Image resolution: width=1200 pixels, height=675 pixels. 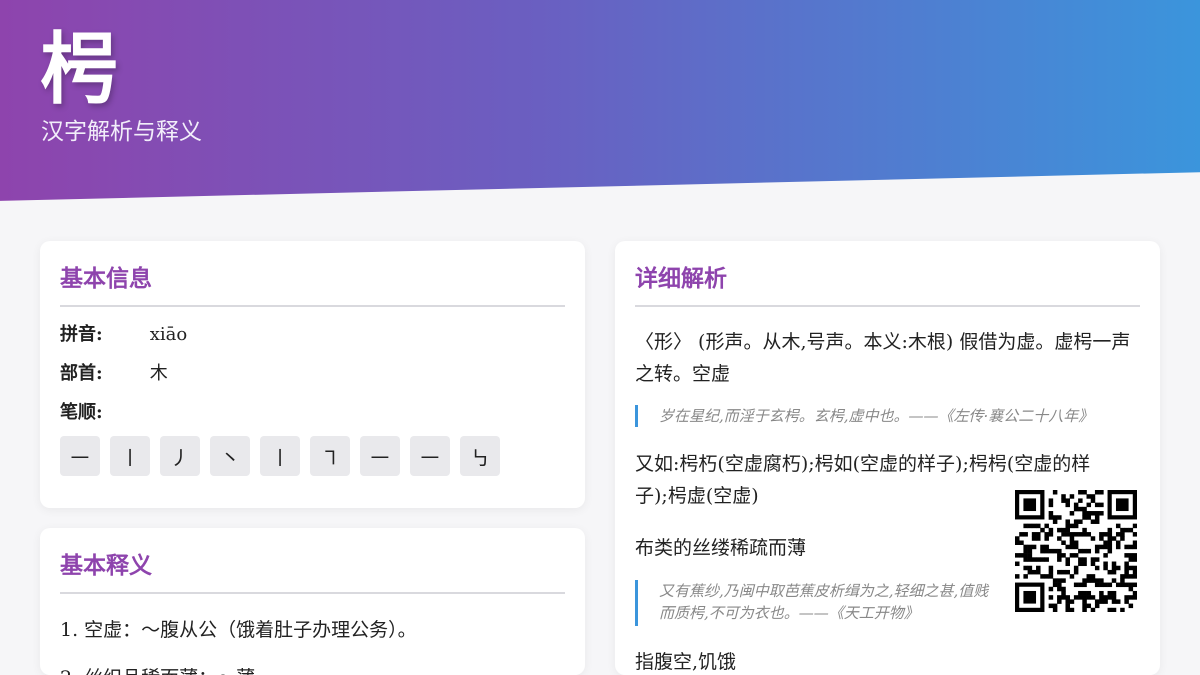 I want to click on pinyin-value: xiāo, so click(x=168, y=334).